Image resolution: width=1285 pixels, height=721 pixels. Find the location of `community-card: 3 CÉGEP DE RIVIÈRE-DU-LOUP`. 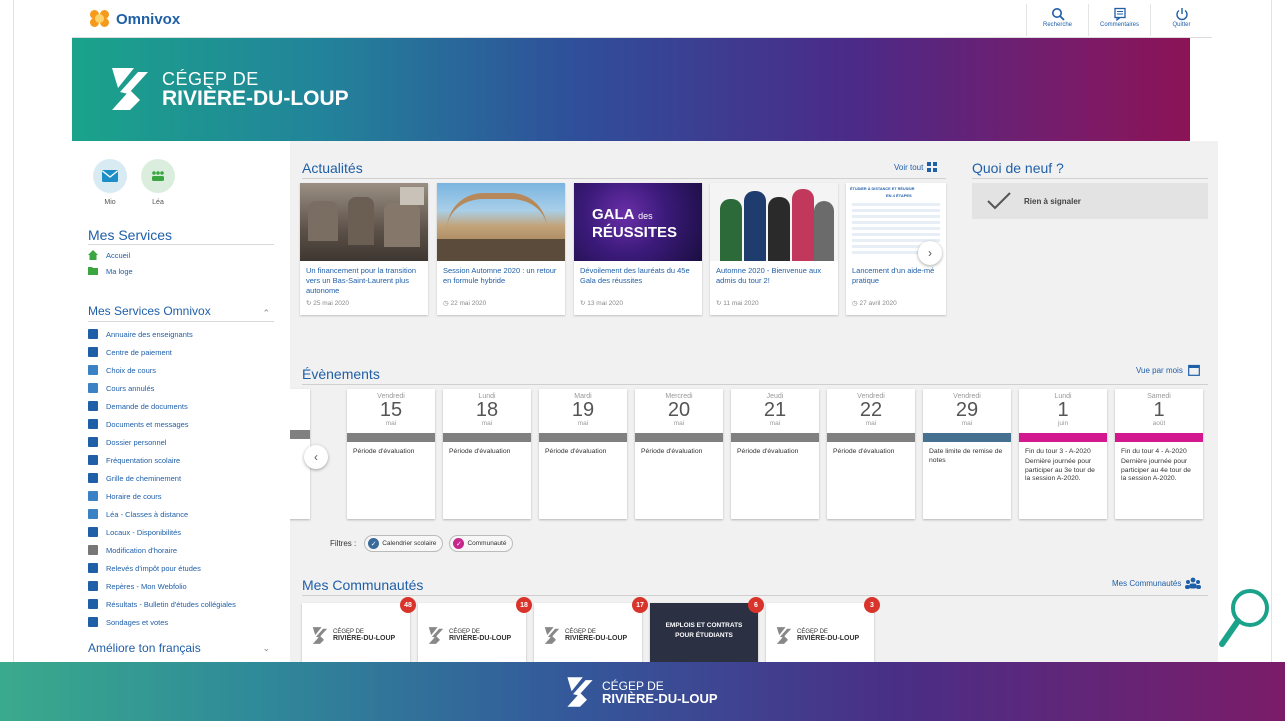

community-card: 3 CÉGEP DE RIVIÈRE-DU-LOUP is located at coordinates (823, 629).